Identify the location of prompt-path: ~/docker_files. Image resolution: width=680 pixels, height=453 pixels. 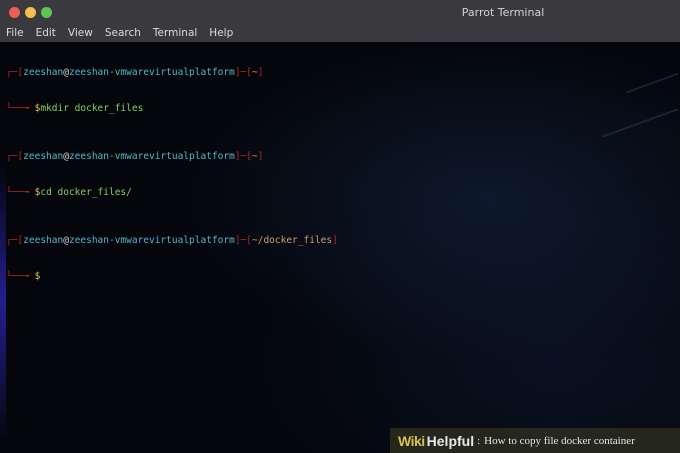
(292, 240).